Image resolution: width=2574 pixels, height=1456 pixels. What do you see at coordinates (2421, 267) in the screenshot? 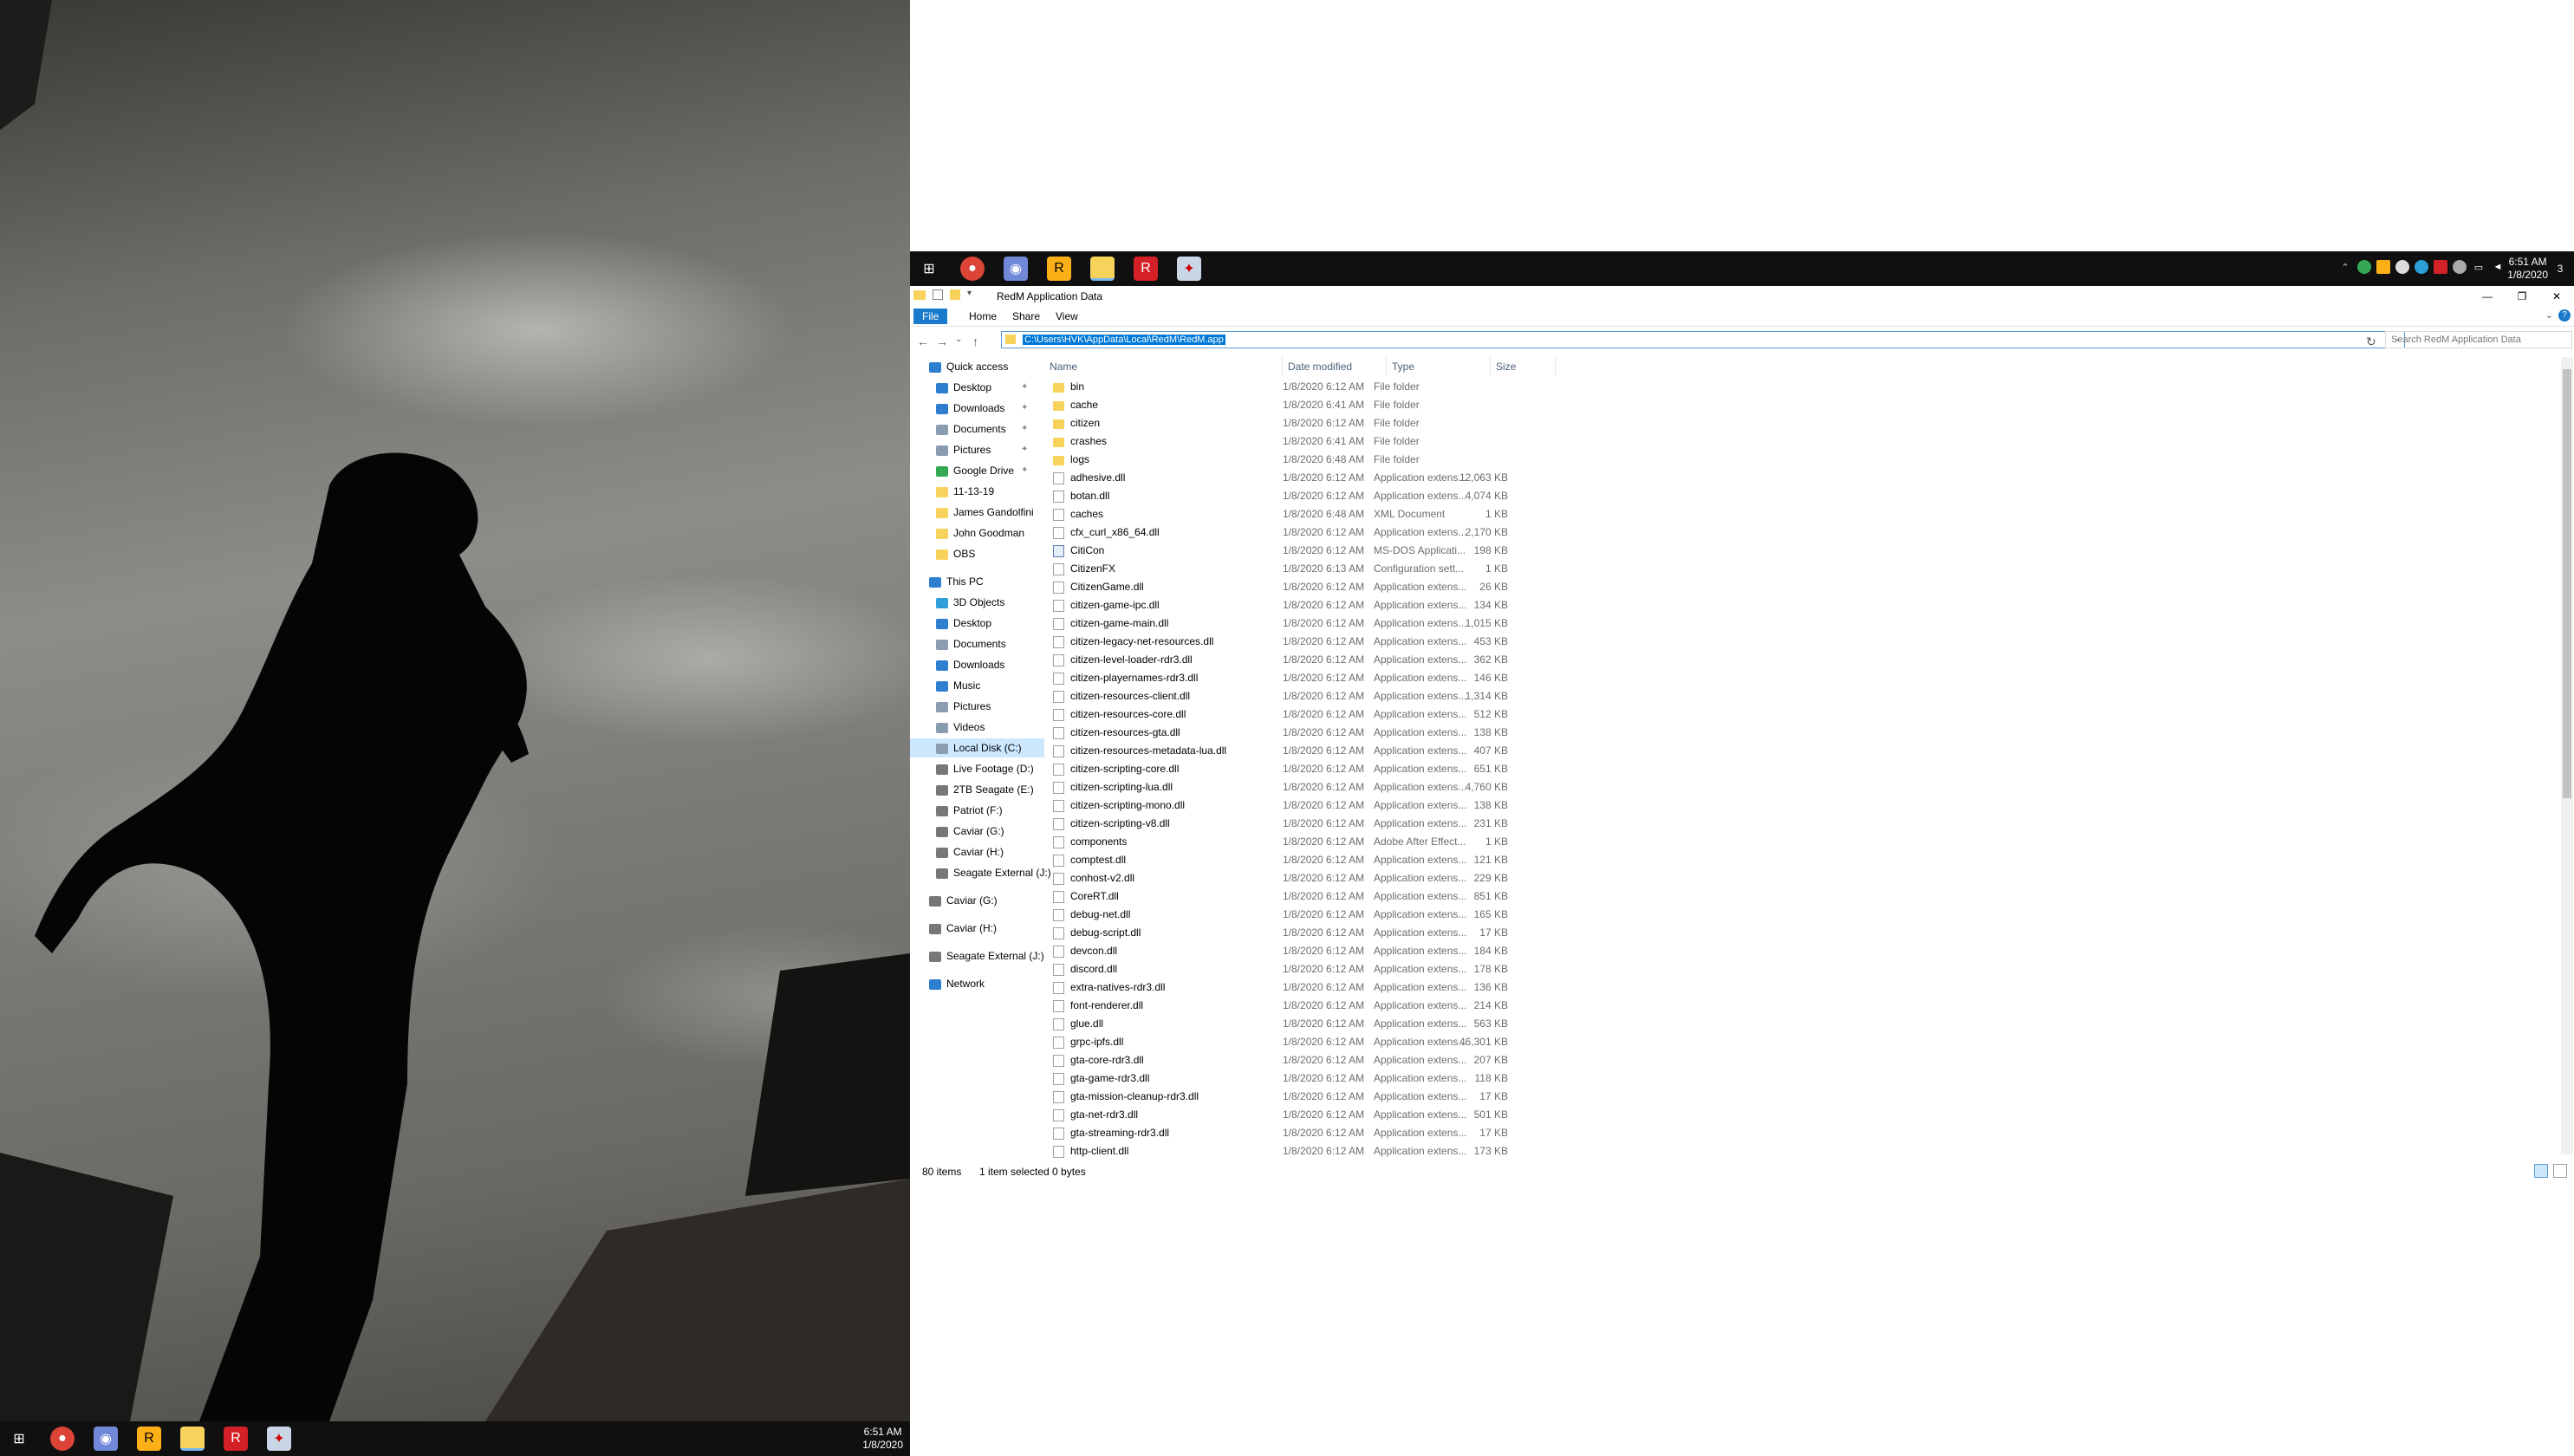
I see `sync-icon` at bounding box center [2421, 267].